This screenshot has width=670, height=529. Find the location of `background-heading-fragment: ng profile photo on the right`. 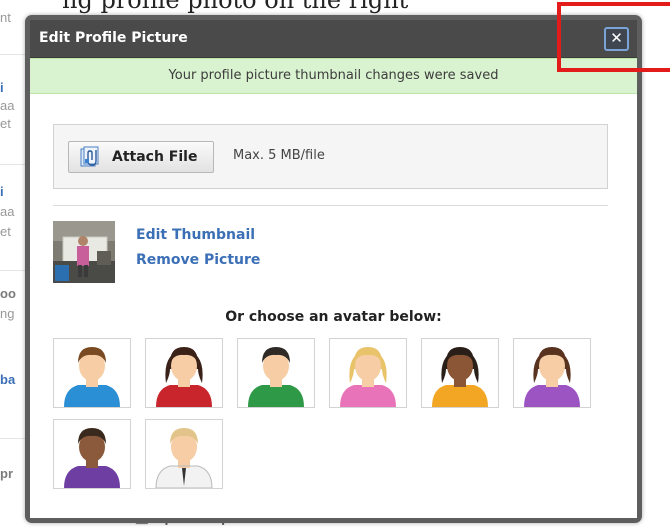

background-heading-fragment: ng profile photo on the right is located at coordinates (235, 7).